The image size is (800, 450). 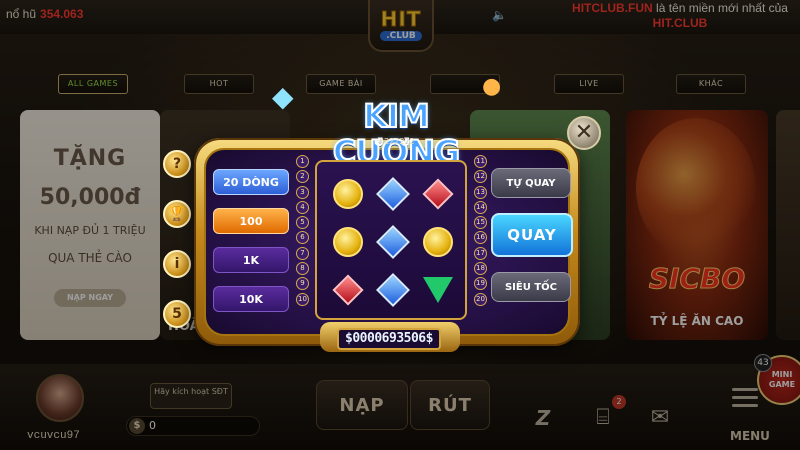 What do you see at coordinates (302, 253) in the screenshot?
I see `payline-number: 7` at bounding box center [302, 253].